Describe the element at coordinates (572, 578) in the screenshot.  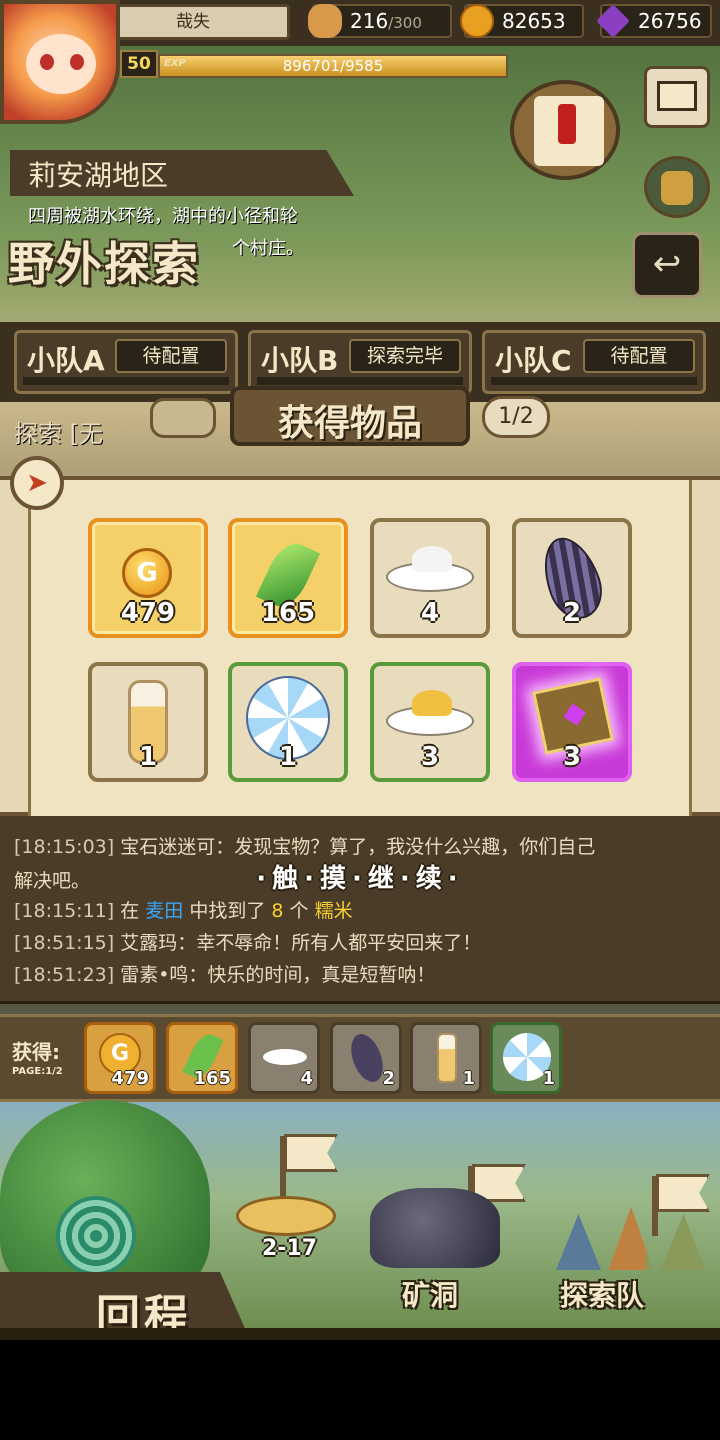
I see `reward-item: 2` at that location.